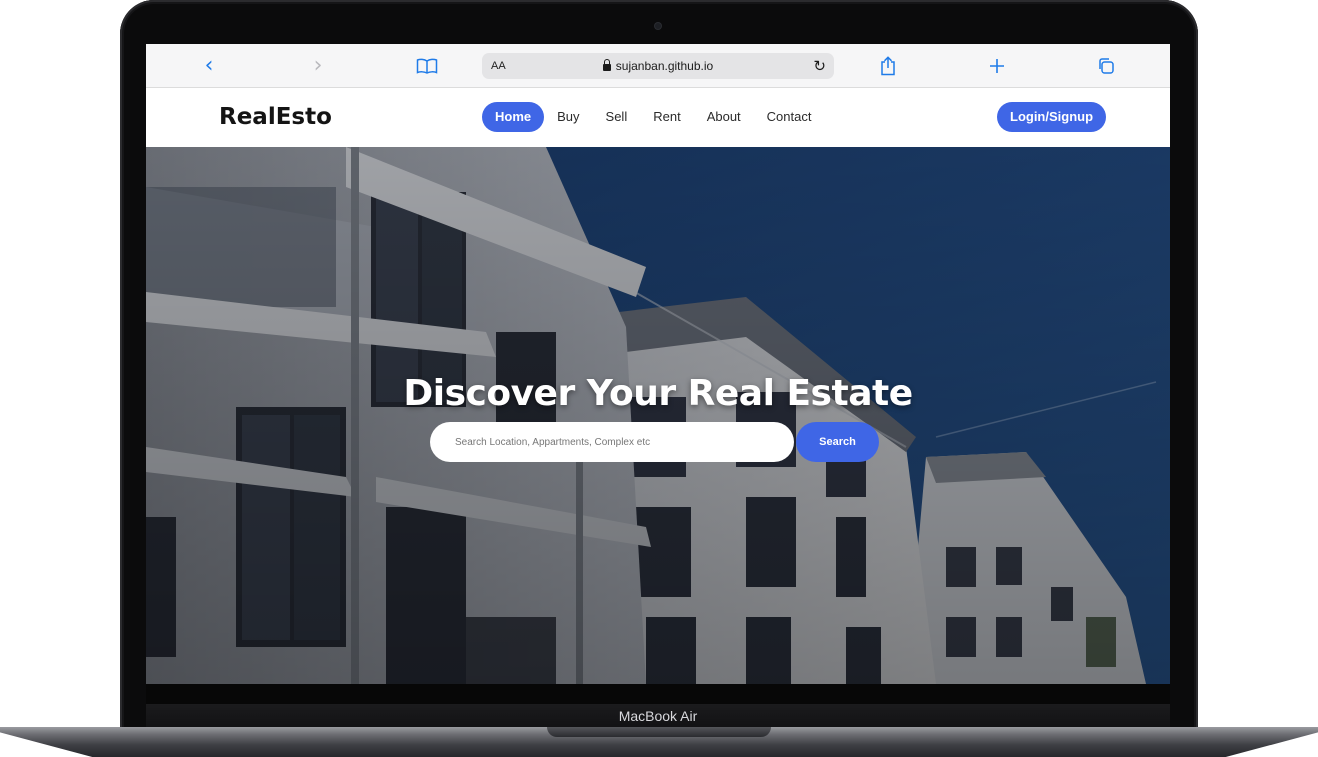 The width and height of the screenshot is (1318, 757). I want to click on chevron-right-icon: ›, so click(318, 66).